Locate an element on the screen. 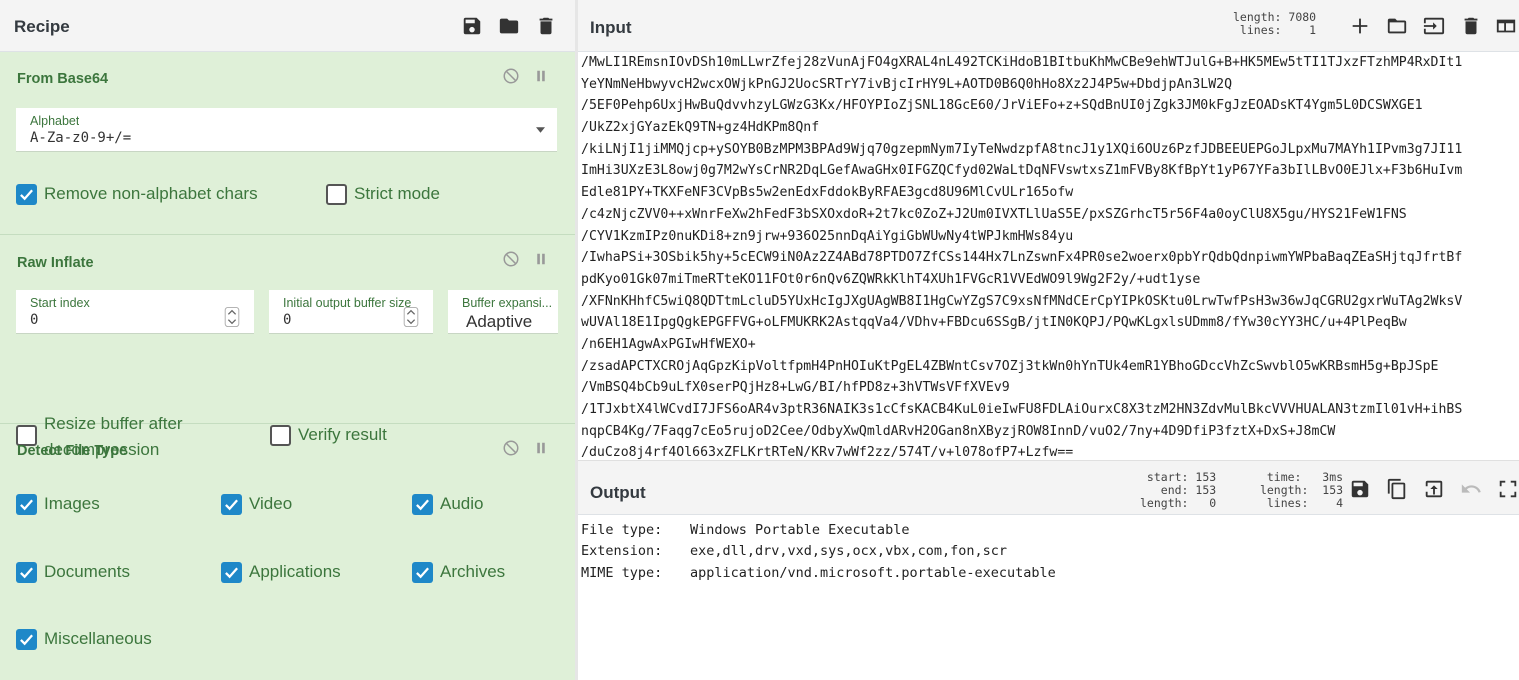 The height and width of the screenshot is (680, 1519). open-folder-button is located at coordinates (1397, 26).